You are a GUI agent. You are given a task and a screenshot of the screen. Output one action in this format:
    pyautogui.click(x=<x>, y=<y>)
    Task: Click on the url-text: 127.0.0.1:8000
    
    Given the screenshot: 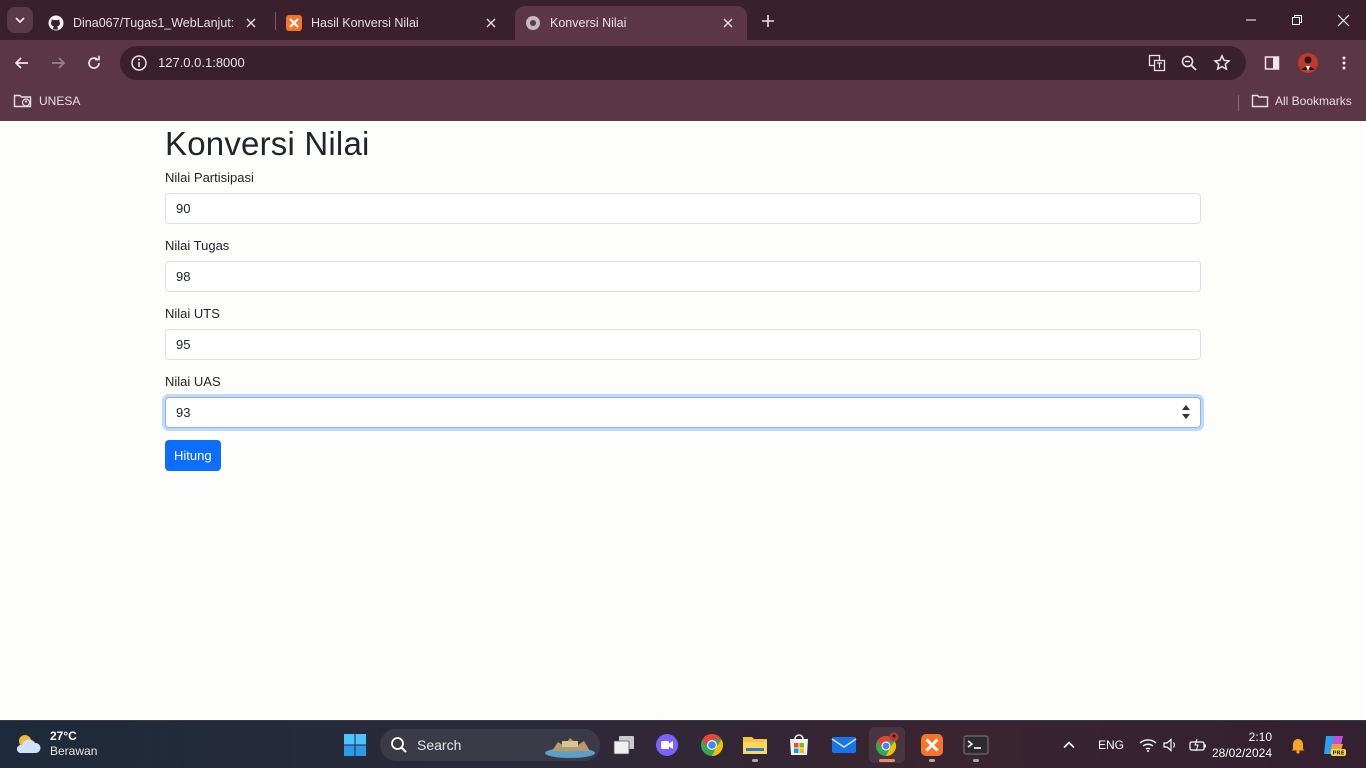 What is the action you would take?
    pyautogui.click(x=201, y=62)
    